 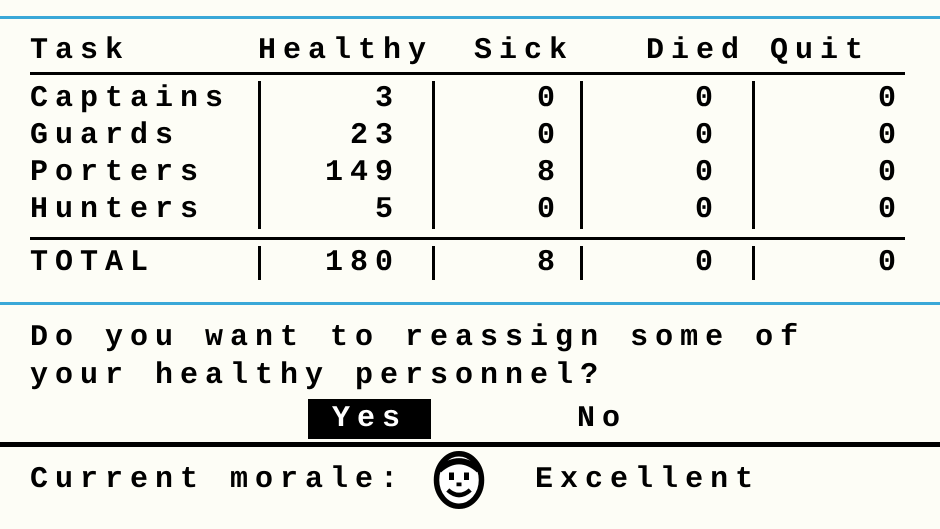 I want to click on column-header: Healthy, so click(x=345, y=51).